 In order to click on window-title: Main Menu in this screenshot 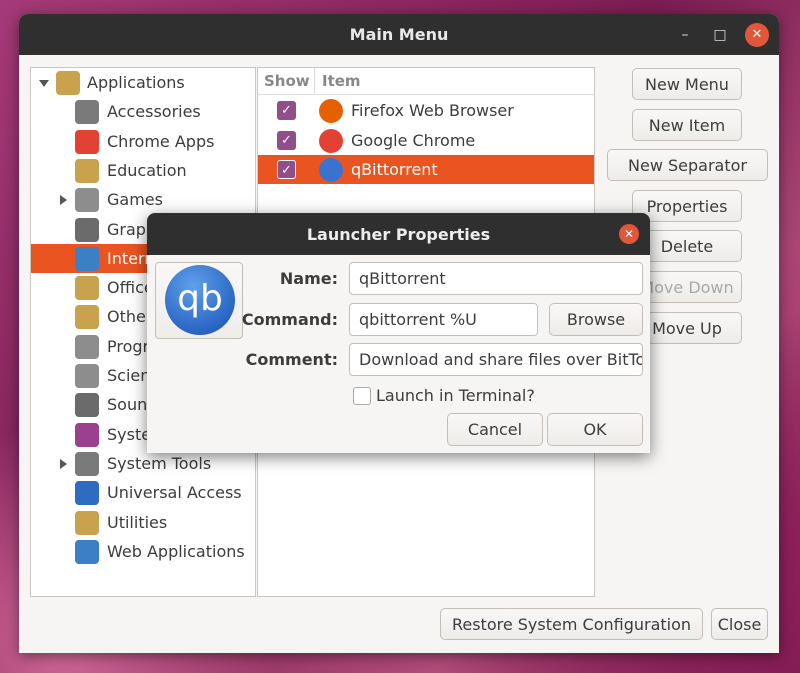, I will do `click(399, 34)`.